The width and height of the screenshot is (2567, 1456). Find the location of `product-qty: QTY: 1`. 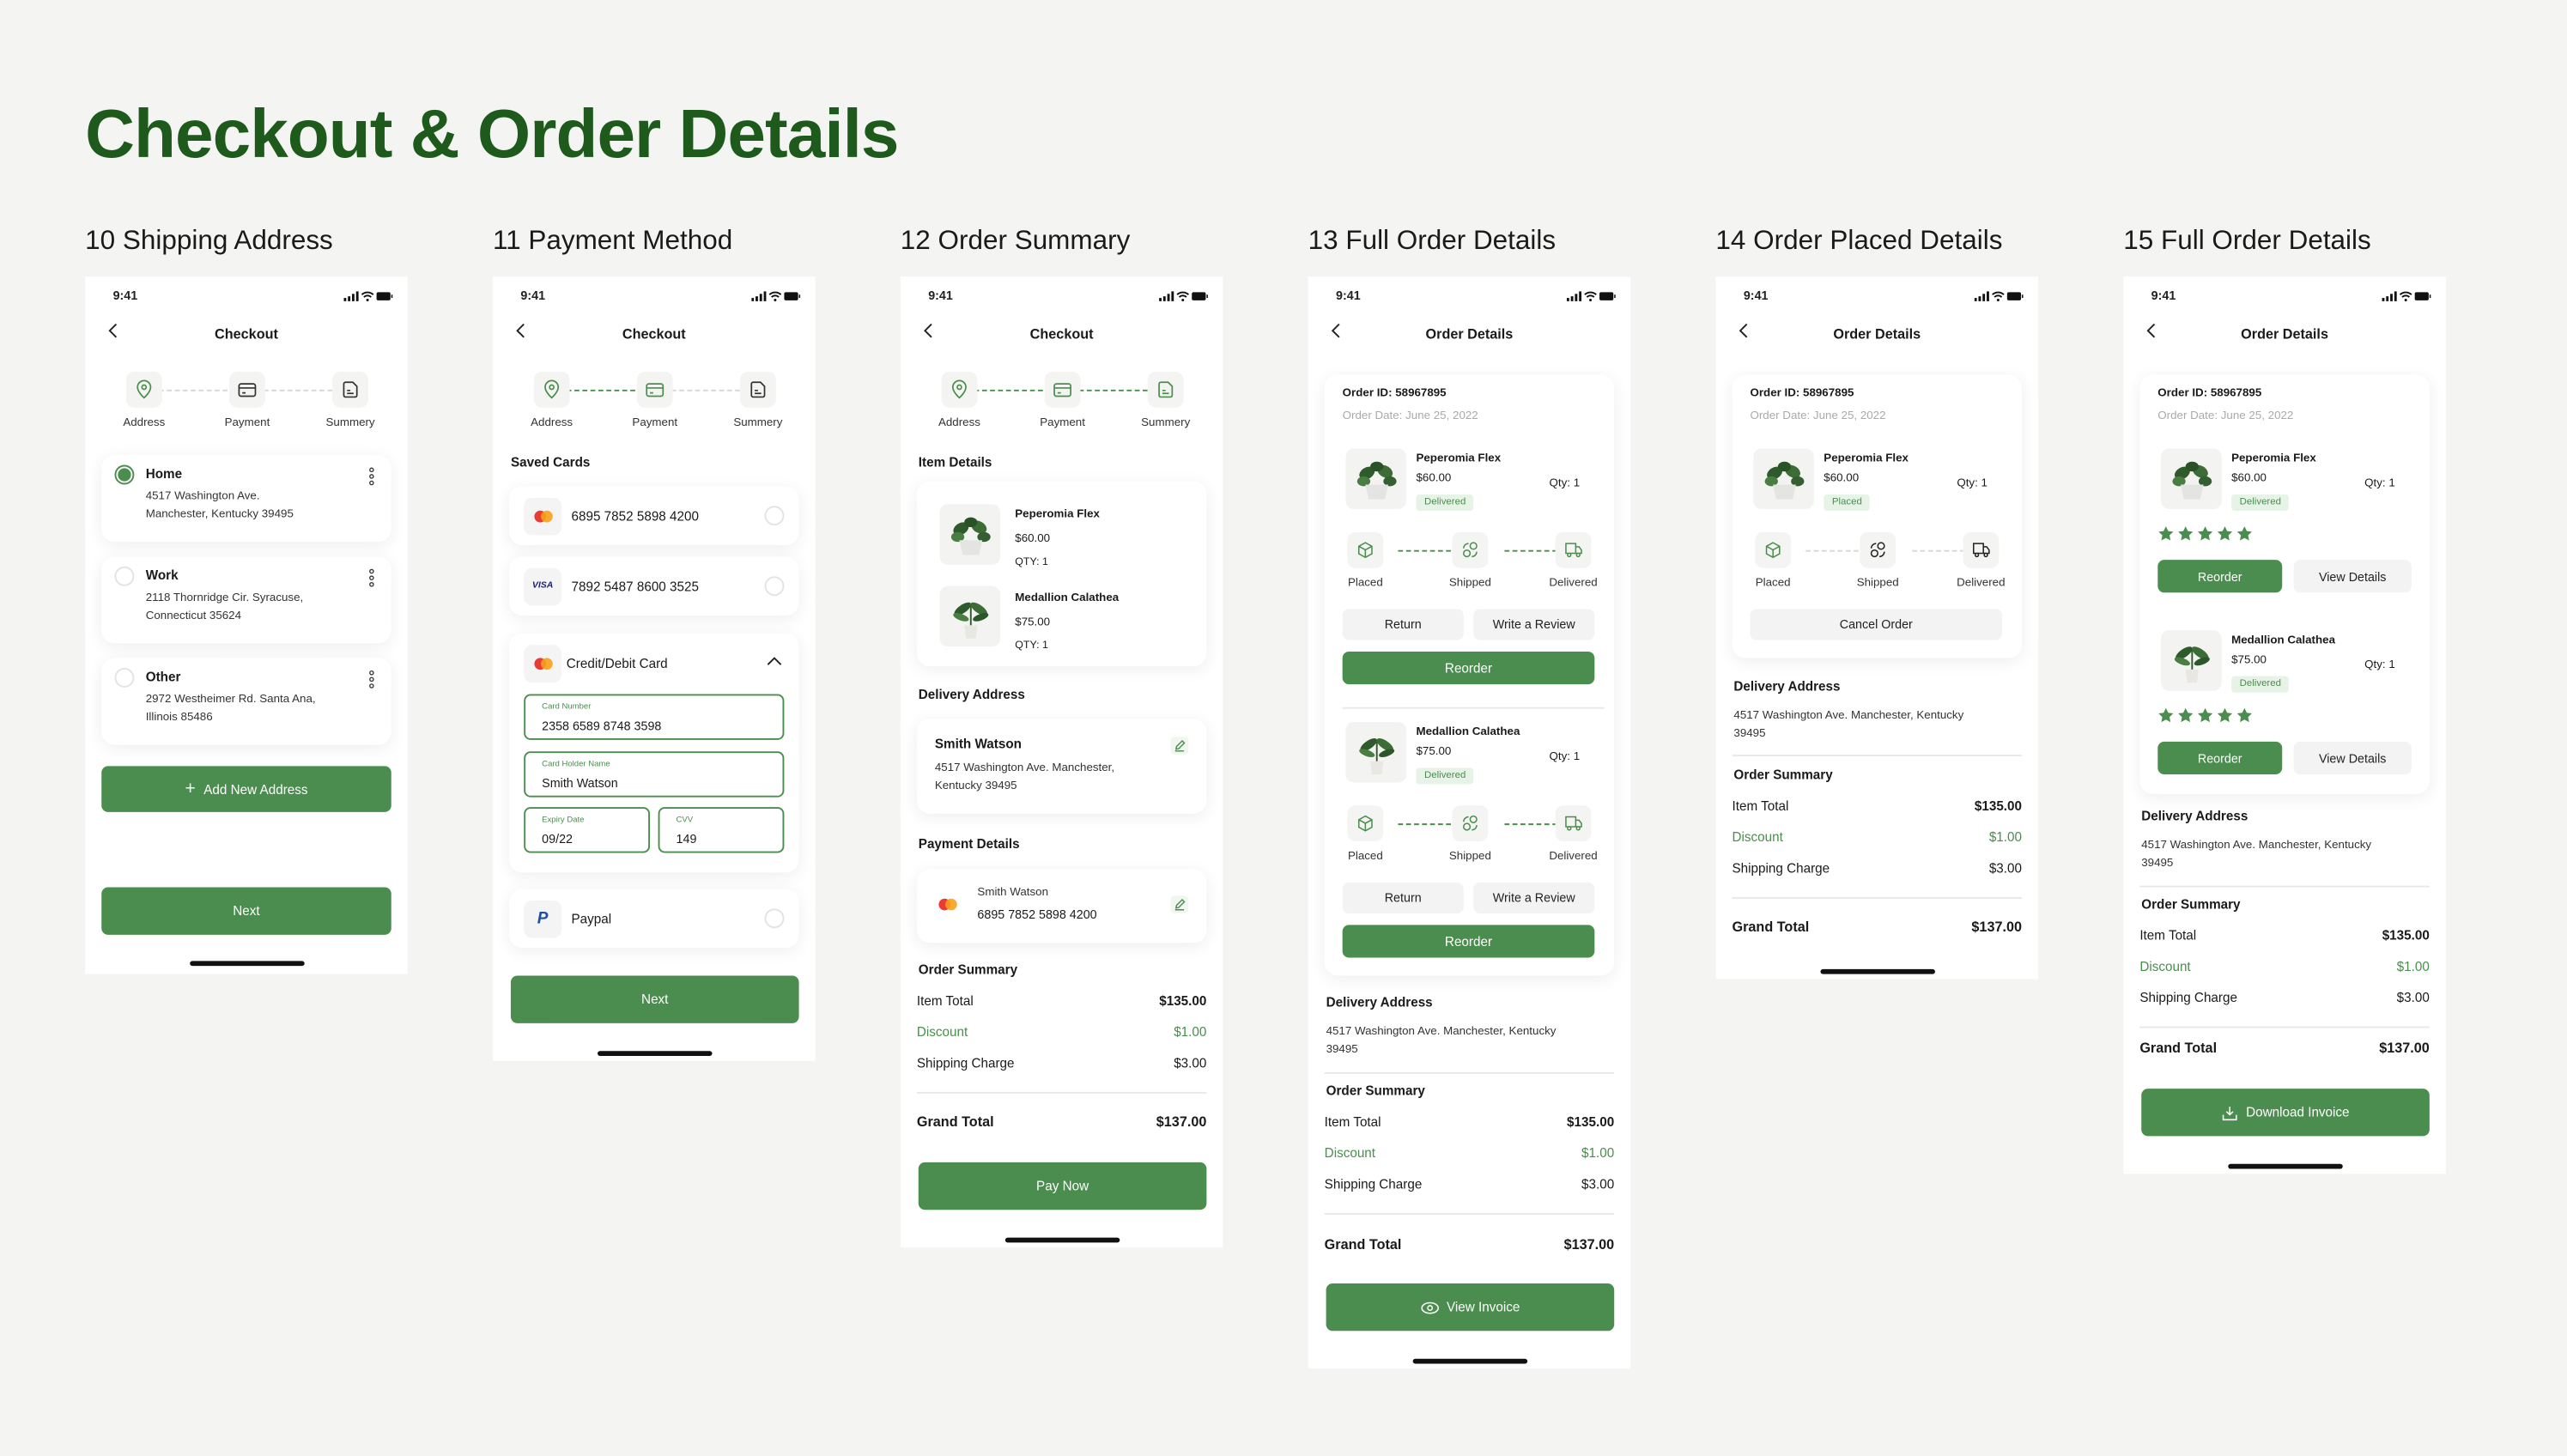

product-qty: QTY: 1 is located at coordinates (1032, 646).